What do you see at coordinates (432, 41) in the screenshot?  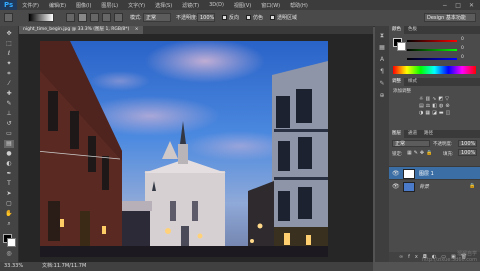 I see `red-slider` at bounding box center [432, 41].